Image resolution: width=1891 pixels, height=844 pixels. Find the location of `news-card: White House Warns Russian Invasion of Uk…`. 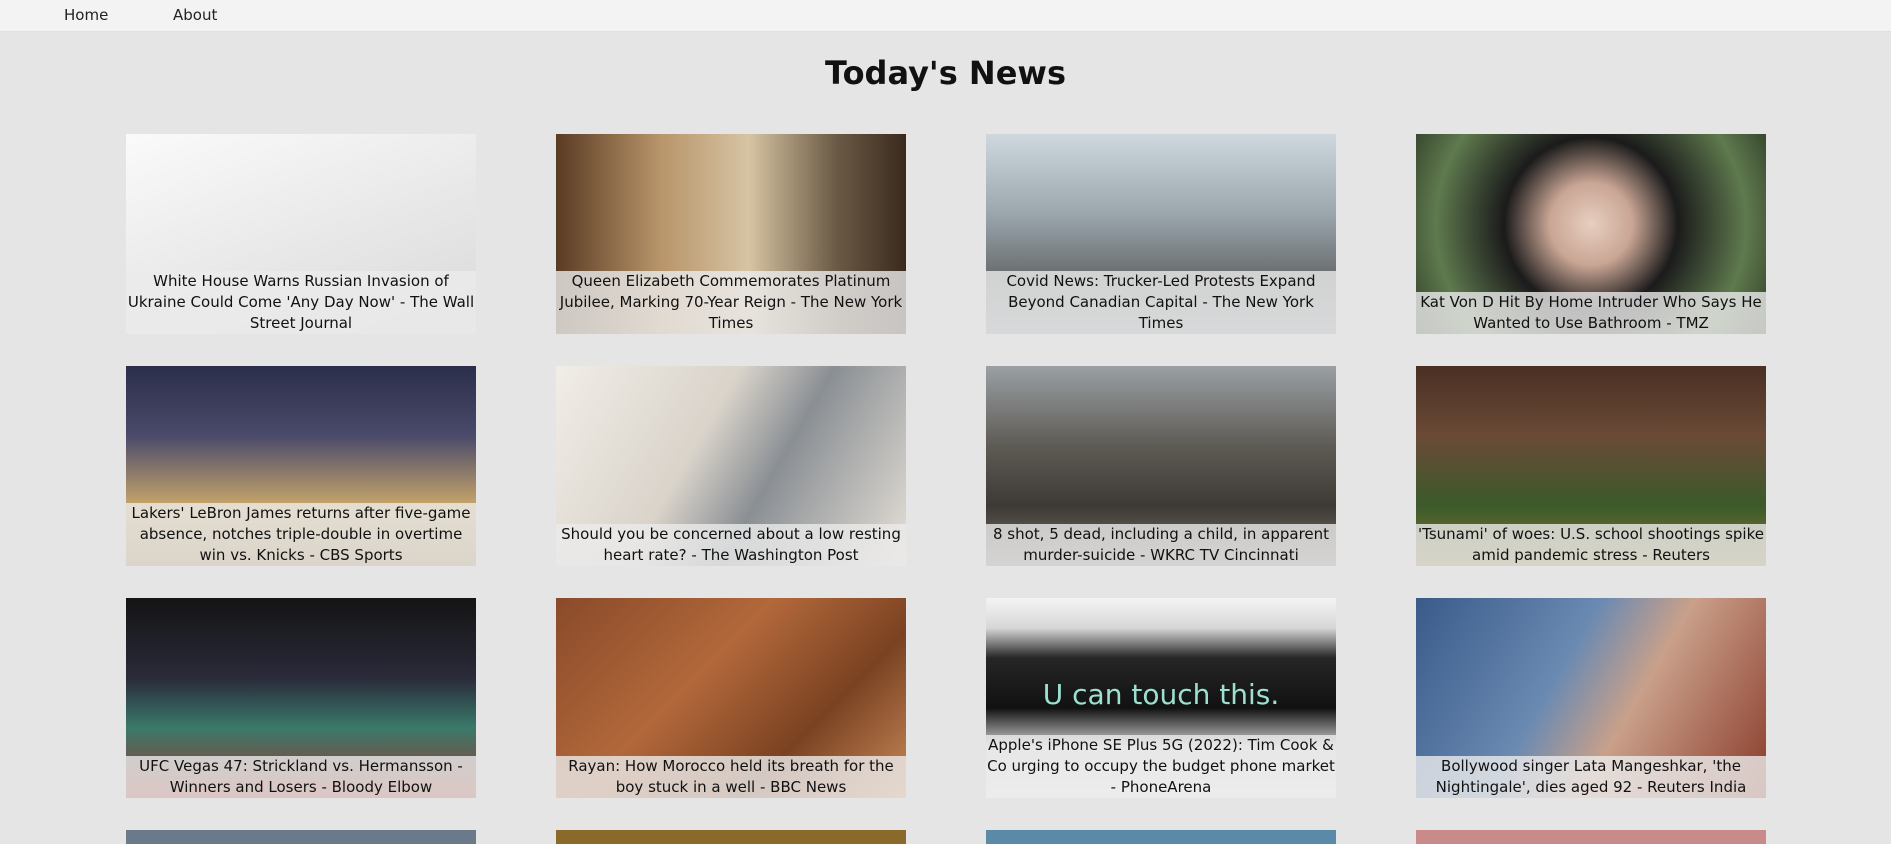

news-card: White House Warns Russian Invasion of Uk… is located at coordinates (301, 234).